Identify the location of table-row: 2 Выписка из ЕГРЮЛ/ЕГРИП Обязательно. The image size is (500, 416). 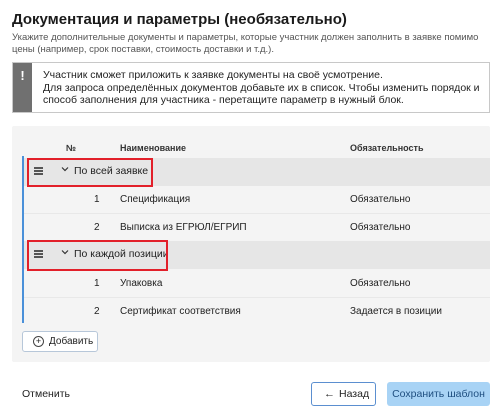
(257, 226).